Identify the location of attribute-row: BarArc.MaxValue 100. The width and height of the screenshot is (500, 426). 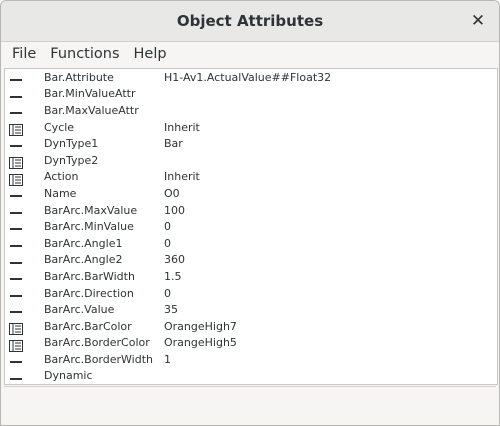
(251, 210).